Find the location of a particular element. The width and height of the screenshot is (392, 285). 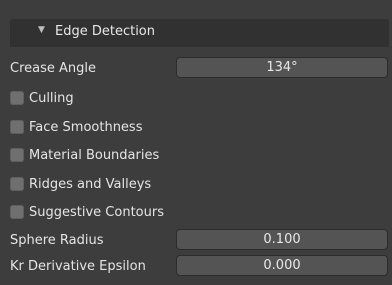

suggestive-contours-checkbox-row: Suggestive Contours is located at coordinates (200, 213).